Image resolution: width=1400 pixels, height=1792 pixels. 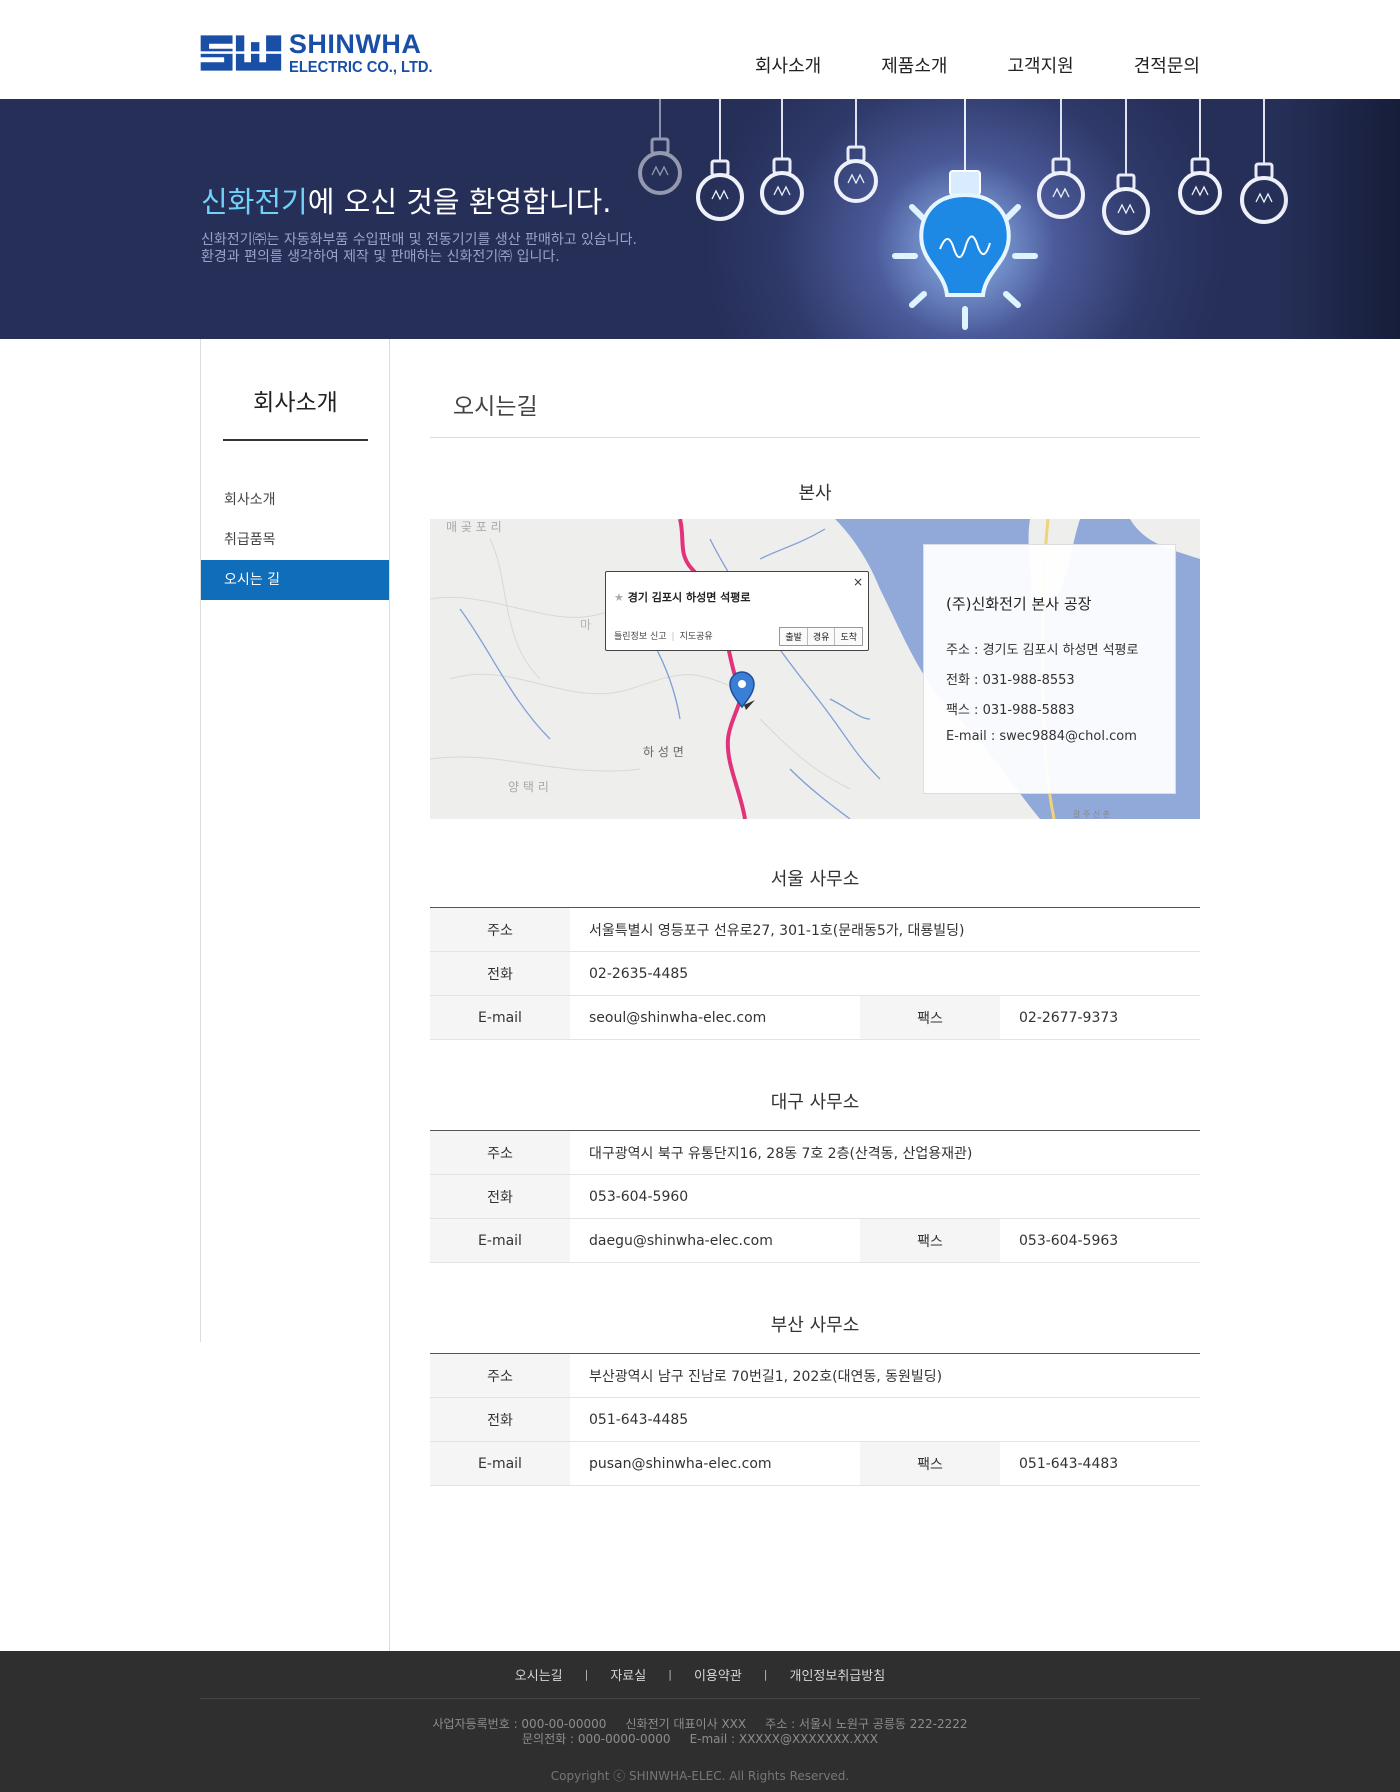 I want to click on seoul-email-label: E-mail, so click(x=500, y=1017).